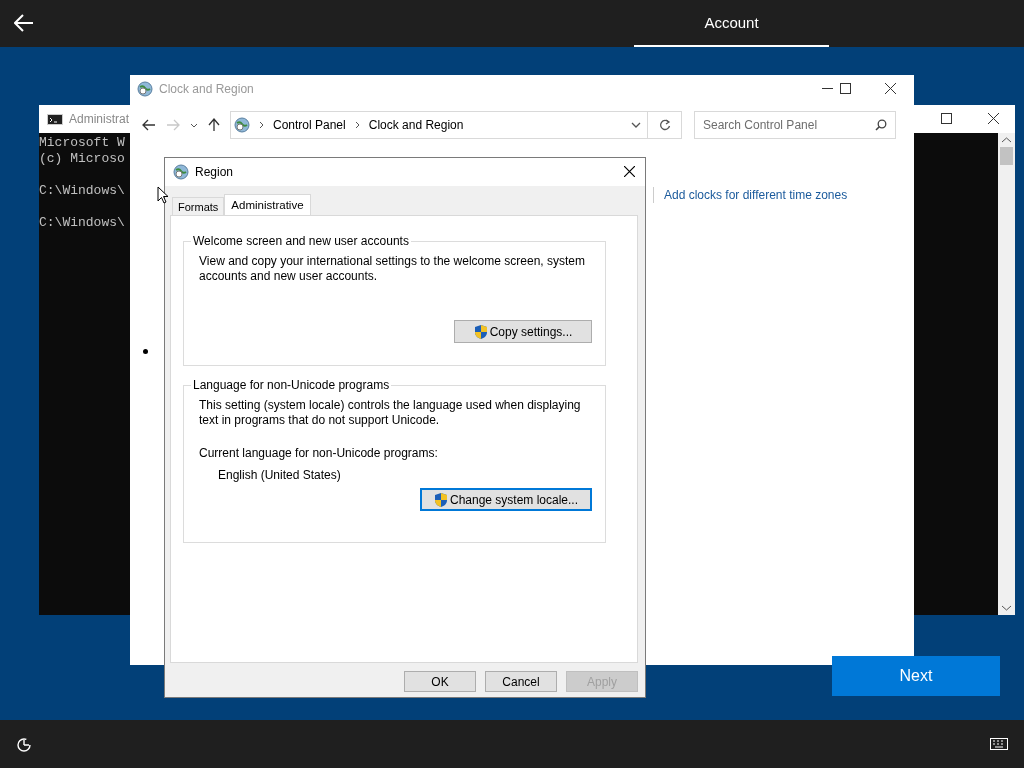 This screenshot has height=768, width=1024. I want to click on group-title: Welcome screen and new user accounts, so click(301, 241).